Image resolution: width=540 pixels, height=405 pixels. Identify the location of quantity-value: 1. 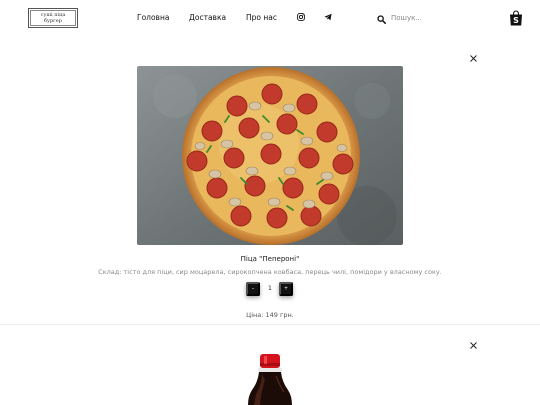
(270, 288).